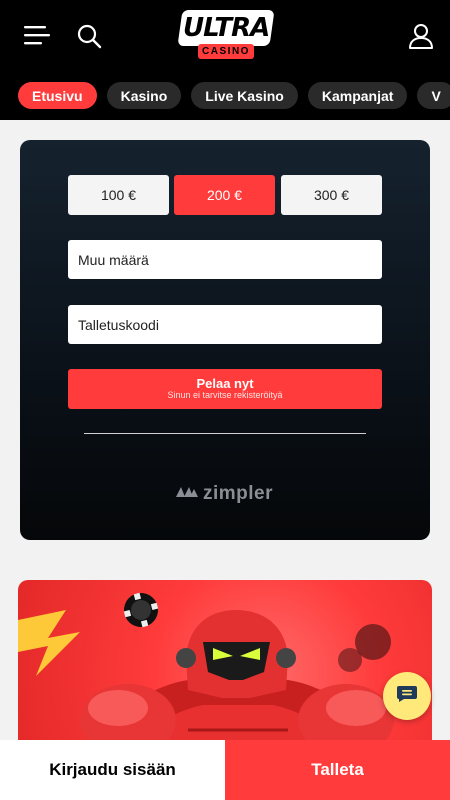  I want to click on zimpler-logo: zimpler, so click(224, 494).